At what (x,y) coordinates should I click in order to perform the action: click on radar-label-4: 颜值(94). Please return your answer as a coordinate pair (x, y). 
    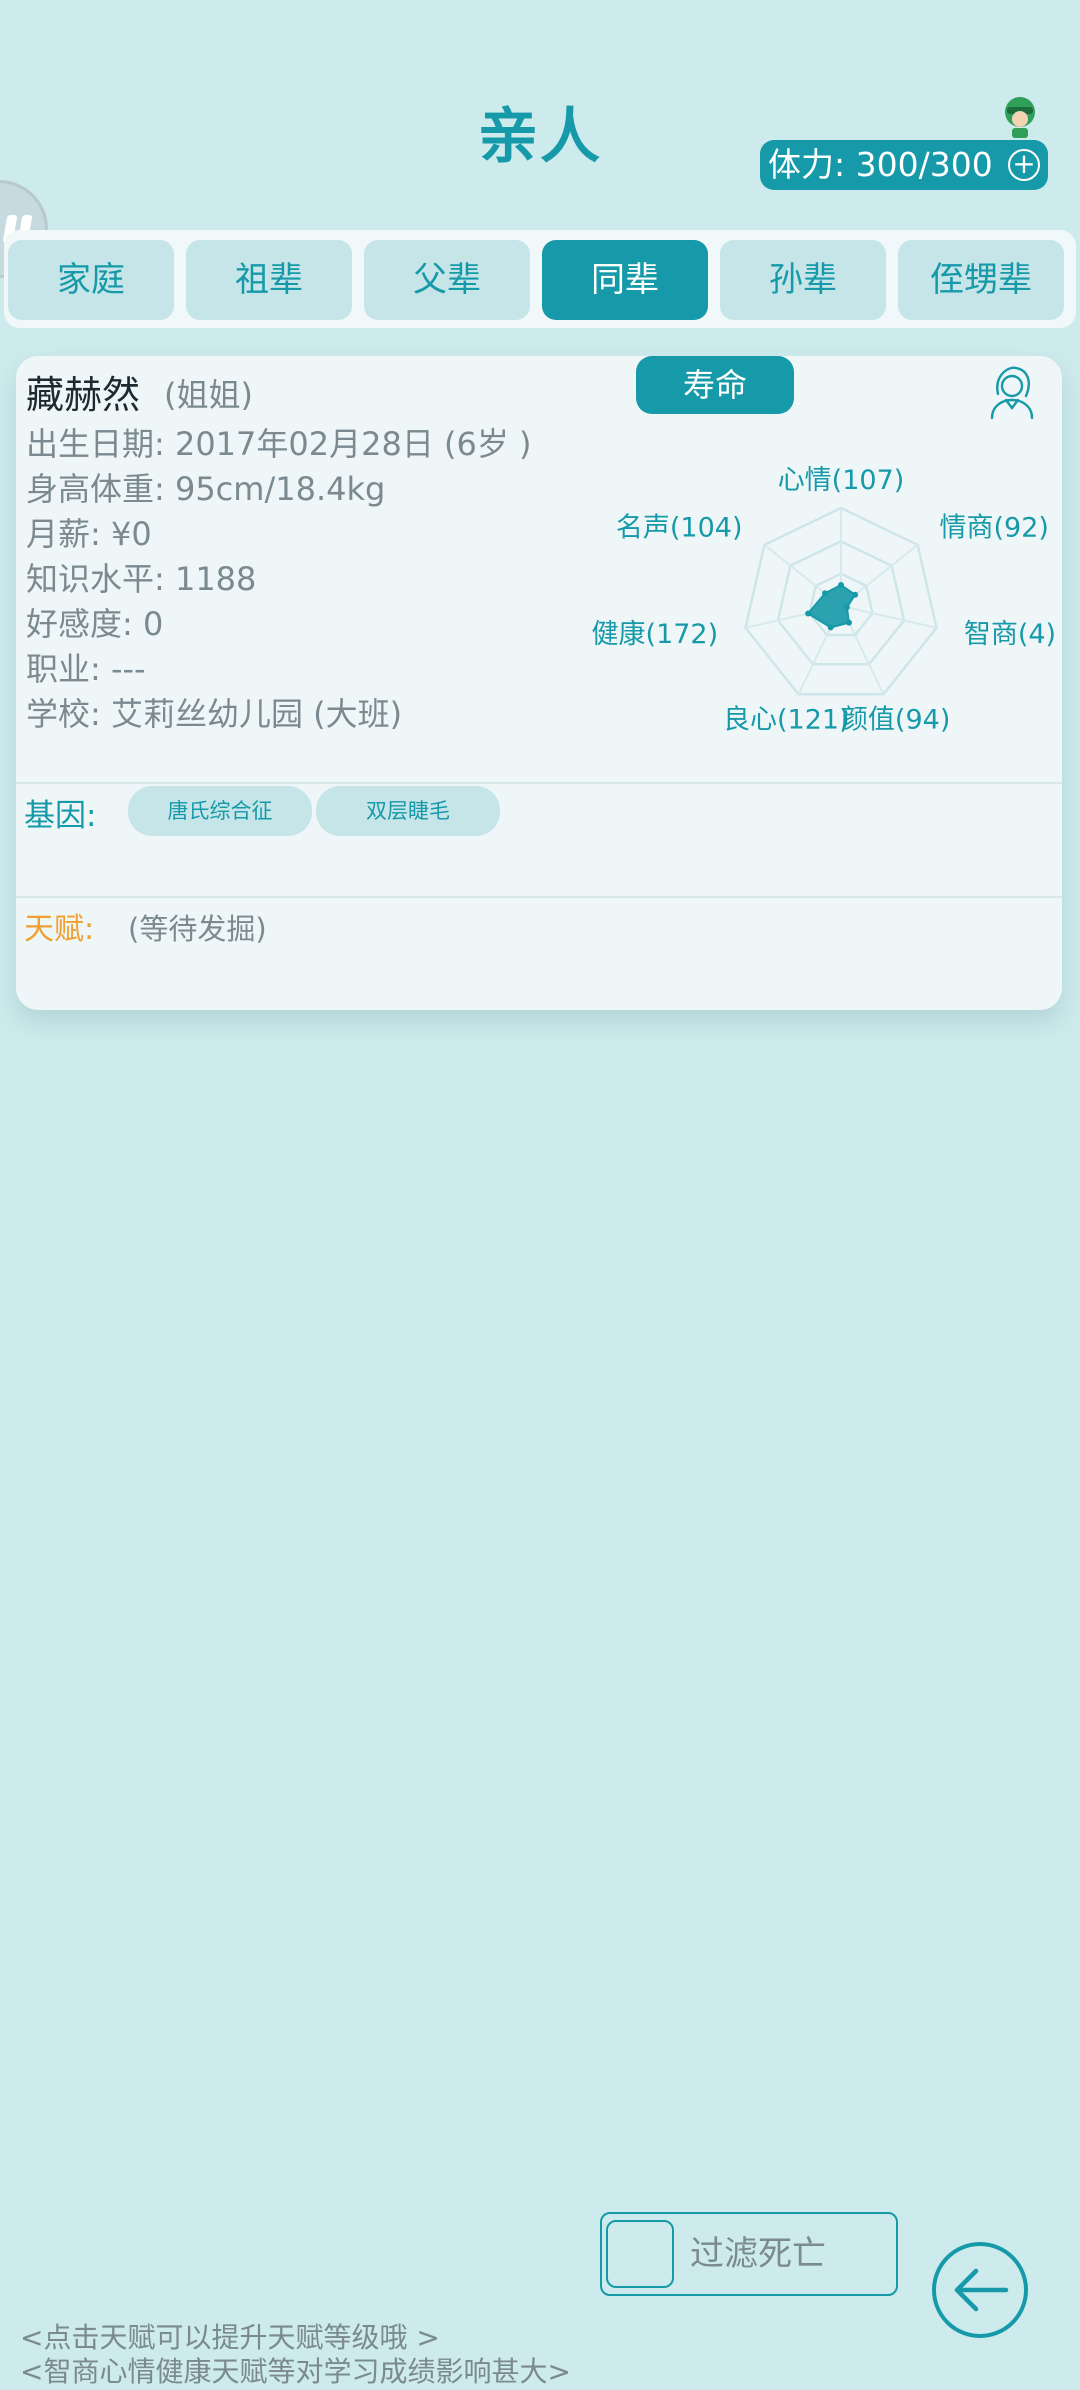
    Looking at the image, I should click on (895, 720).